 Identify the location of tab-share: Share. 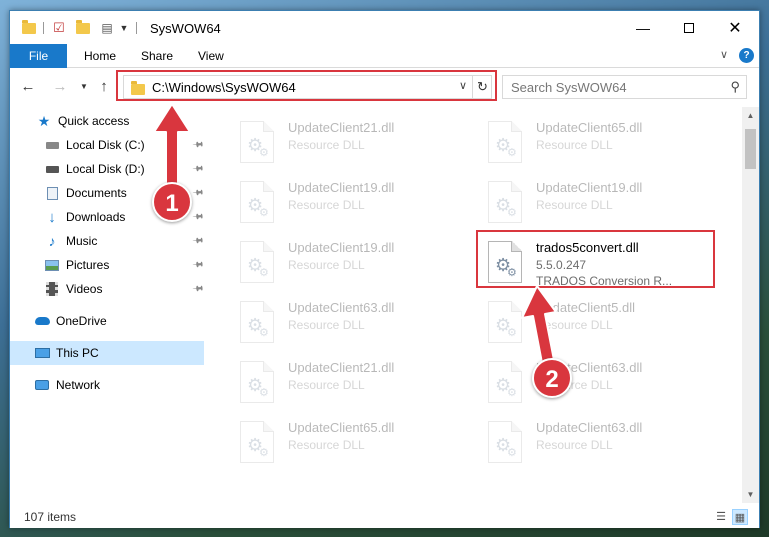
(157, 56).